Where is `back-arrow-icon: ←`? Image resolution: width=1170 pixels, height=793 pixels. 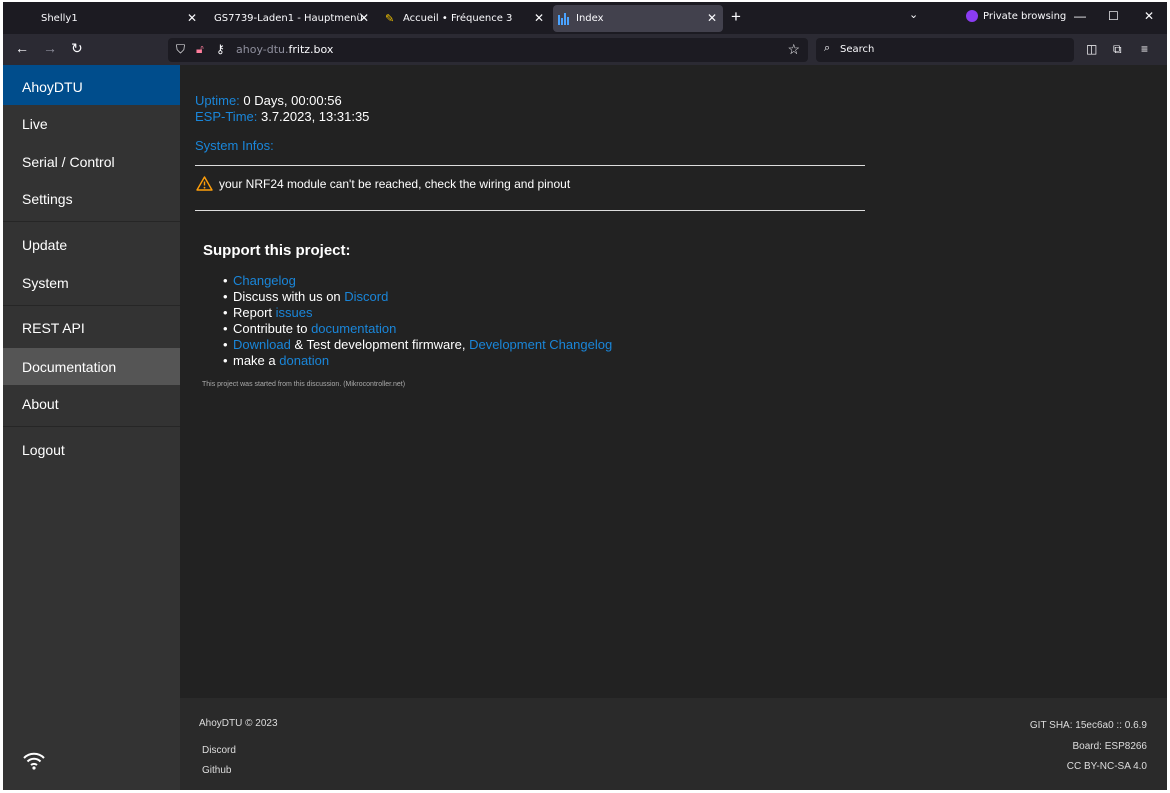
back-arrow-icon: ← is located at coordinates (22, 48).